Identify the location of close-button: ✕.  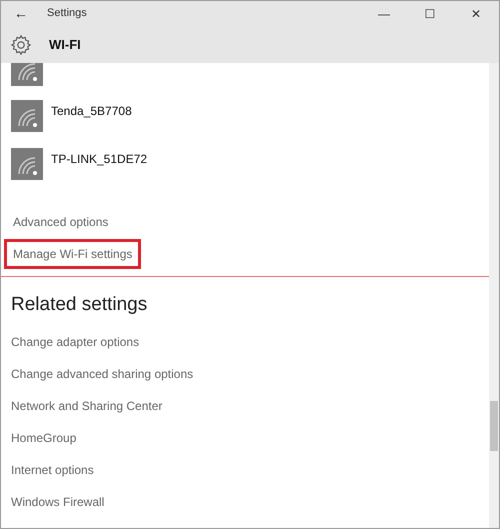
(476, 13).